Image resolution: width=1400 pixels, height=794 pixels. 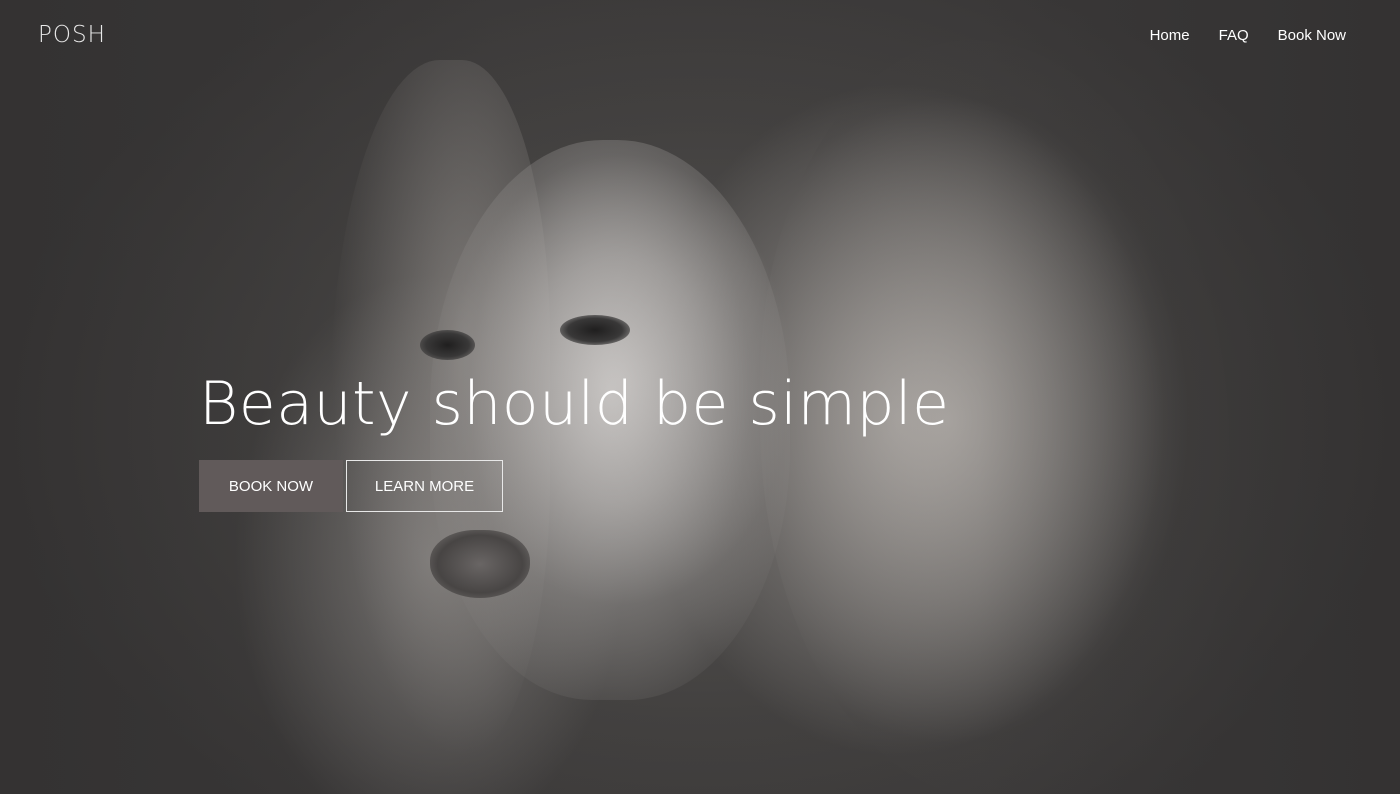 What do you see at coordinates (1312, 36) in the screenshot?
I see `nav-link-book-now: Book Now` at bounding box center [1312, 36].